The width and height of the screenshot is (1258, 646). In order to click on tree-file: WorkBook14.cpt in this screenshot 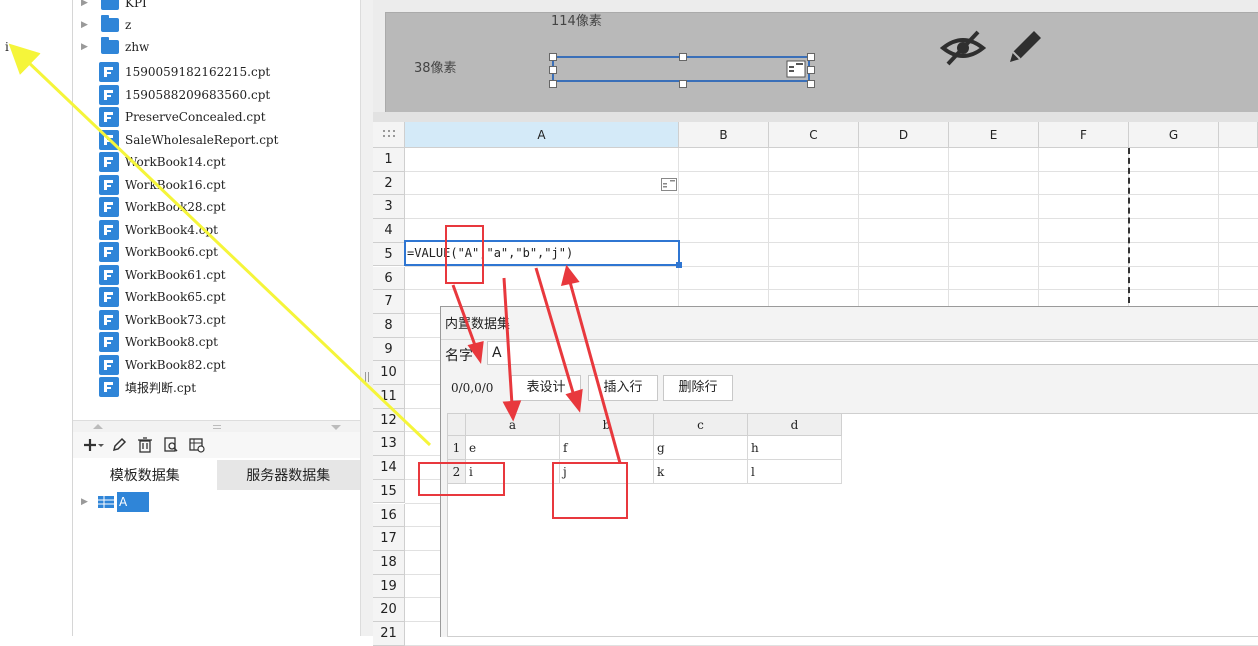, I will do `click(216, 162)`.